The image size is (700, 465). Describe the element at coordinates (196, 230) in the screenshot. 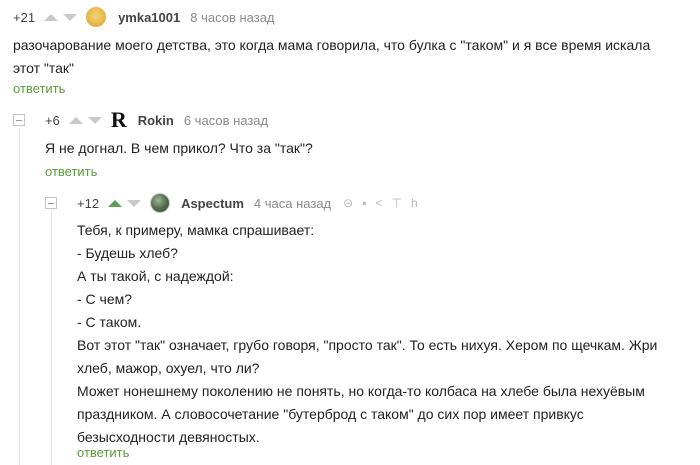

I see `comment-text-line: Тебя, к примеру, мамка спрашивает:` at that location.